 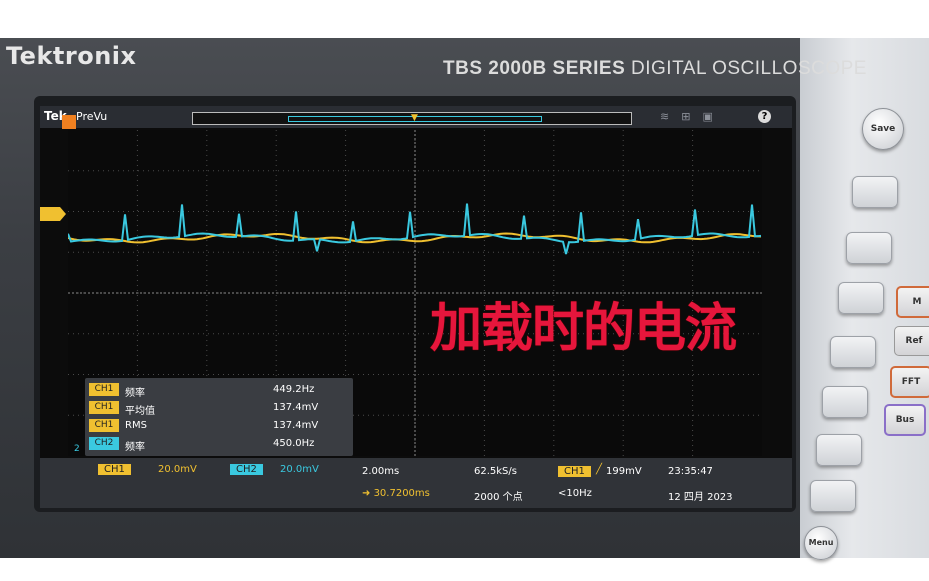 I want to click on wifi-icon: ≋, so click(x=671, y=116).